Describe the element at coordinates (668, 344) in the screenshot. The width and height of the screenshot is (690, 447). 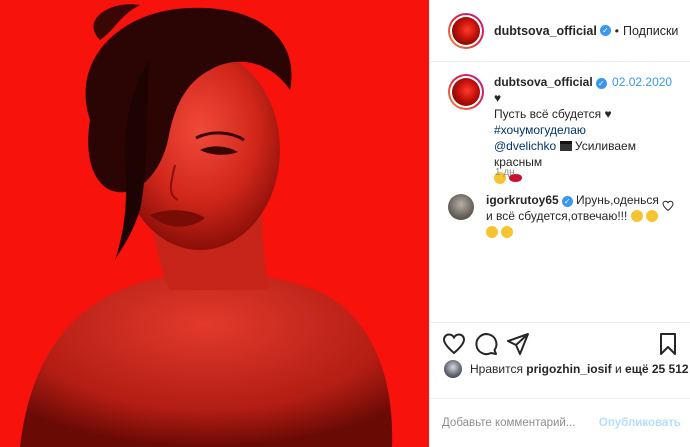
I see `bookmark-icon` at that location.